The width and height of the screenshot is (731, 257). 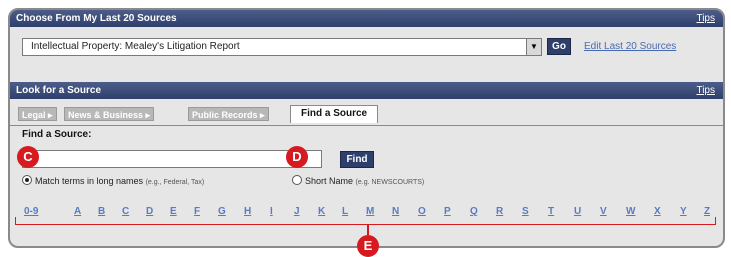 I want to click on alpha-link-r: R, so click(x=499, y=211).